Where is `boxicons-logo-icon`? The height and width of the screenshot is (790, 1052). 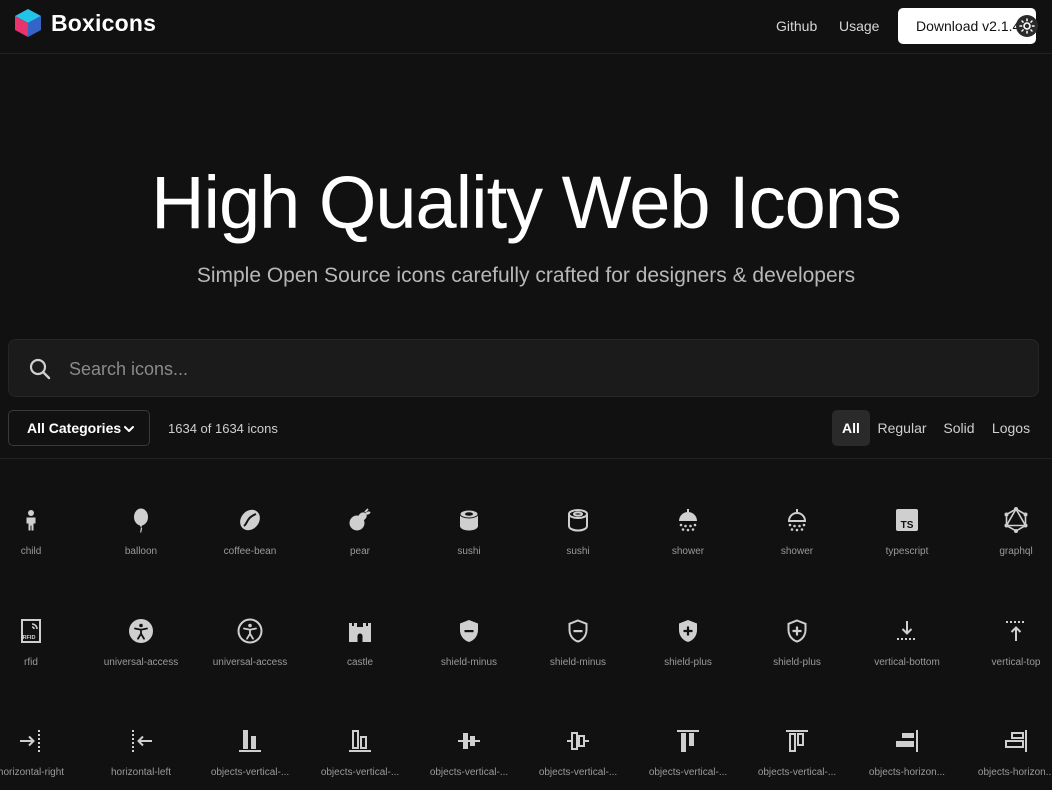
boxicons-logo-icon is located at coordinates (28, 23).